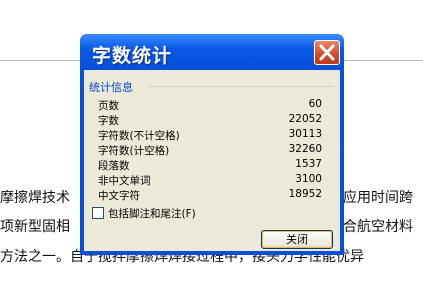 Image resolution: width=423 pixels, height=281 pixels. I want to click on group-label-statistics: 统计信息, so click(111, 87).